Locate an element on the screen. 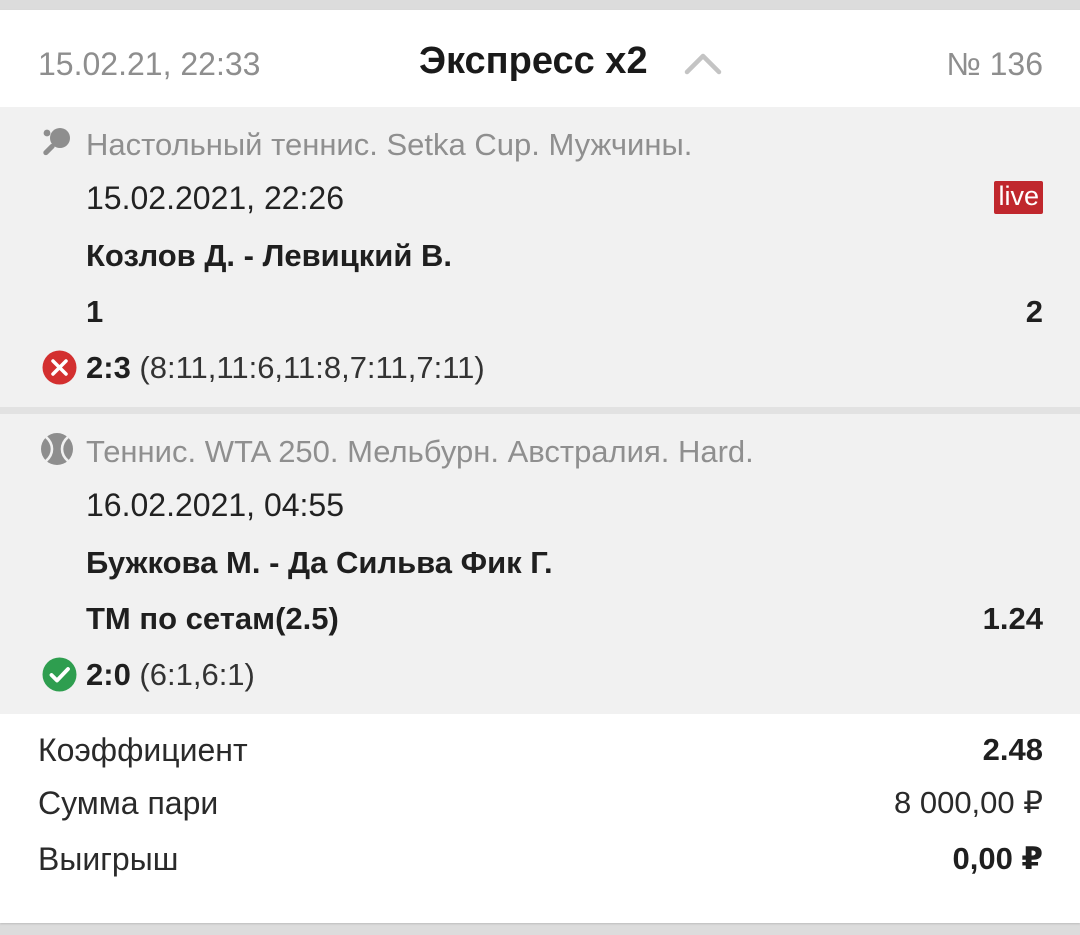 The height and width of the screenshot is (935, 1080). coefficient-value: 2.48 is located at coordinates (1012, 749).